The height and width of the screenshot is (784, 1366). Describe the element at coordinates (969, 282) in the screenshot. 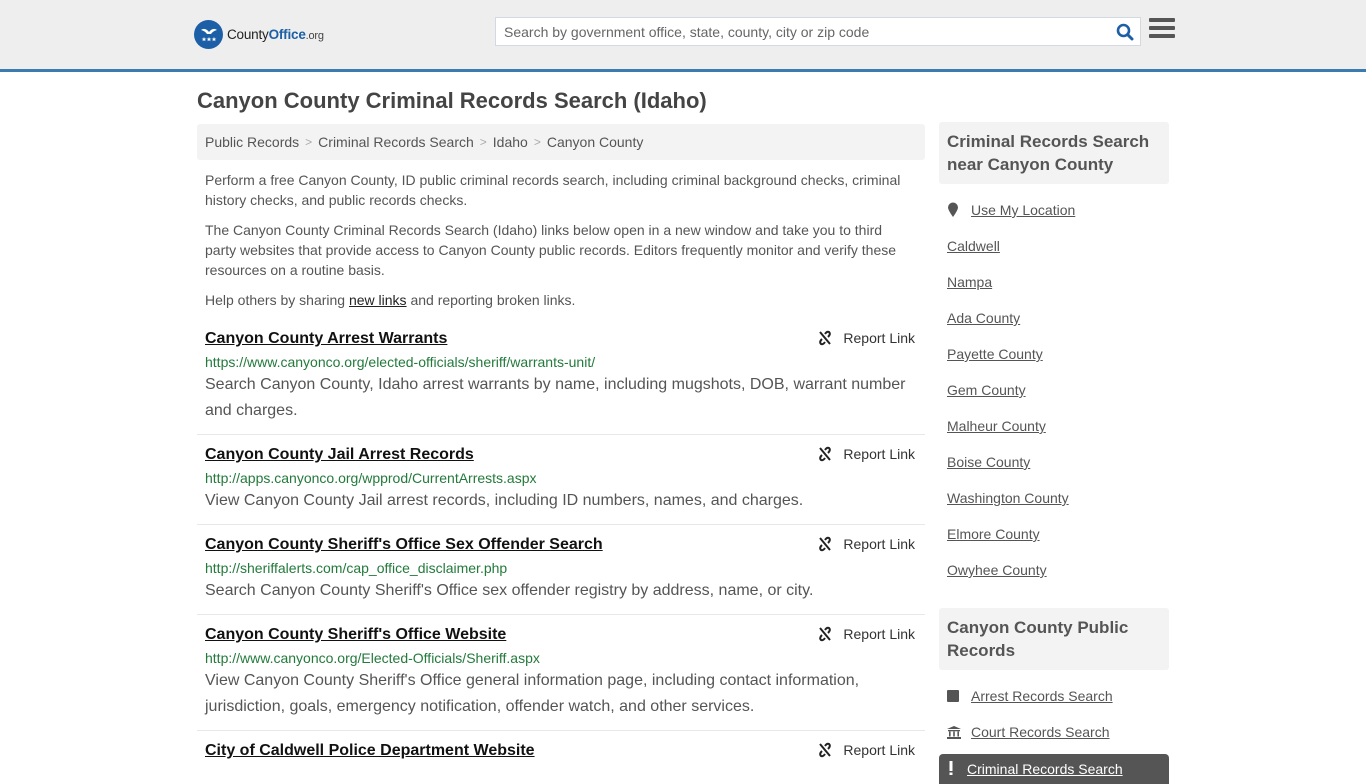

I see `nearby-link-nampa: Nampa` at that location.